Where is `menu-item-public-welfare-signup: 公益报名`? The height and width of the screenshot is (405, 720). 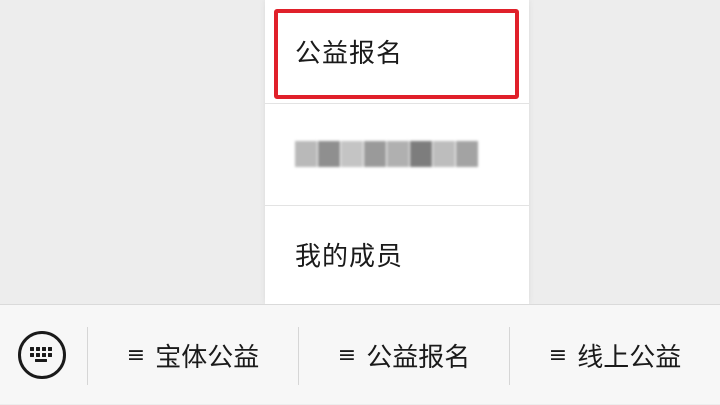
menu-item-public-welfare-signup: 公益报名 is located at coordinates (397, 51).